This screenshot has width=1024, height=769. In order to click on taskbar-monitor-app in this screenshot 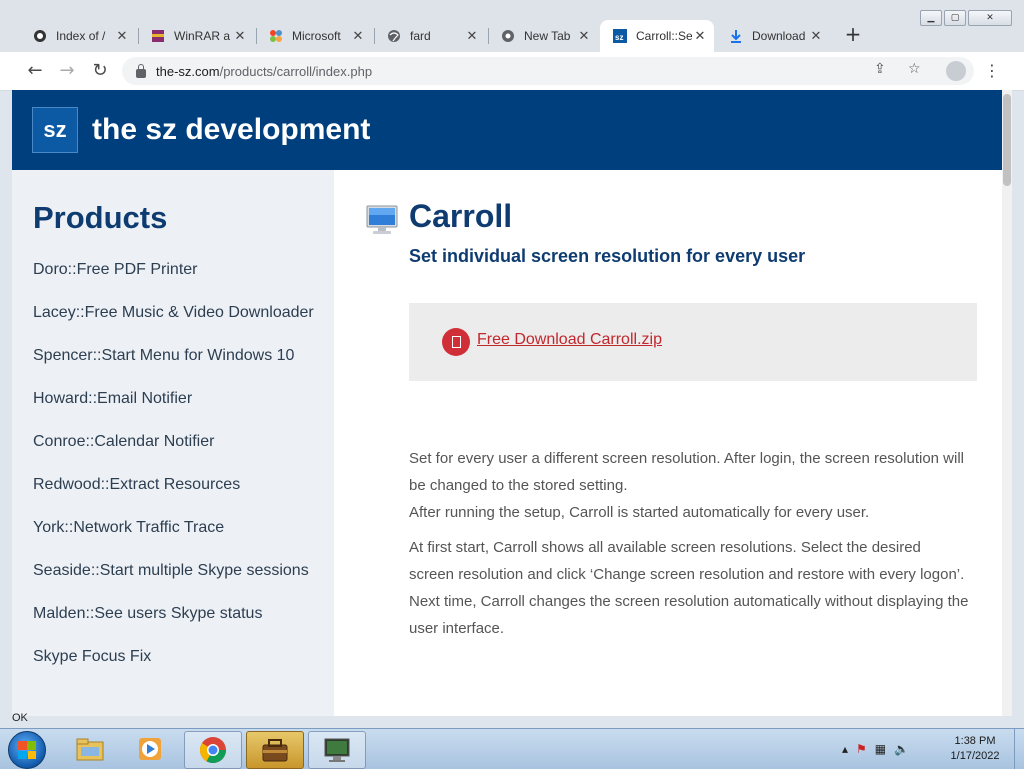, I will do `click(337, 750)`.